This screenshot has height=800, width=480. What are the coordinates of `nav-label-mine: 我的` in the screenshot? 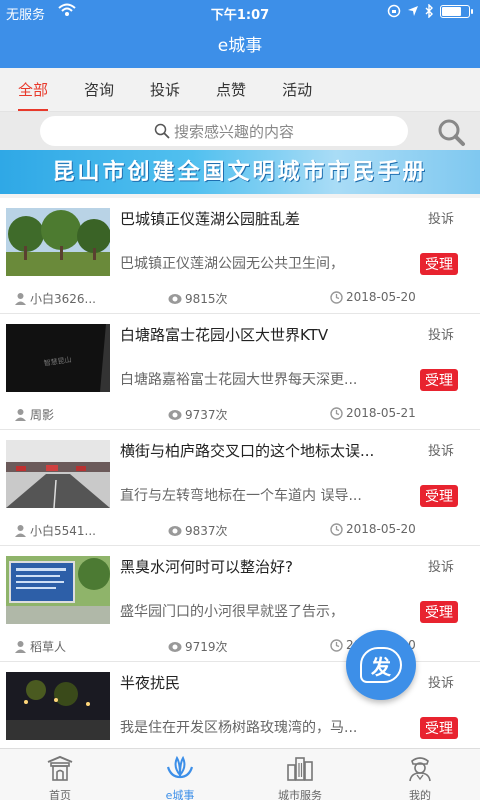 It's located at (420, 794).